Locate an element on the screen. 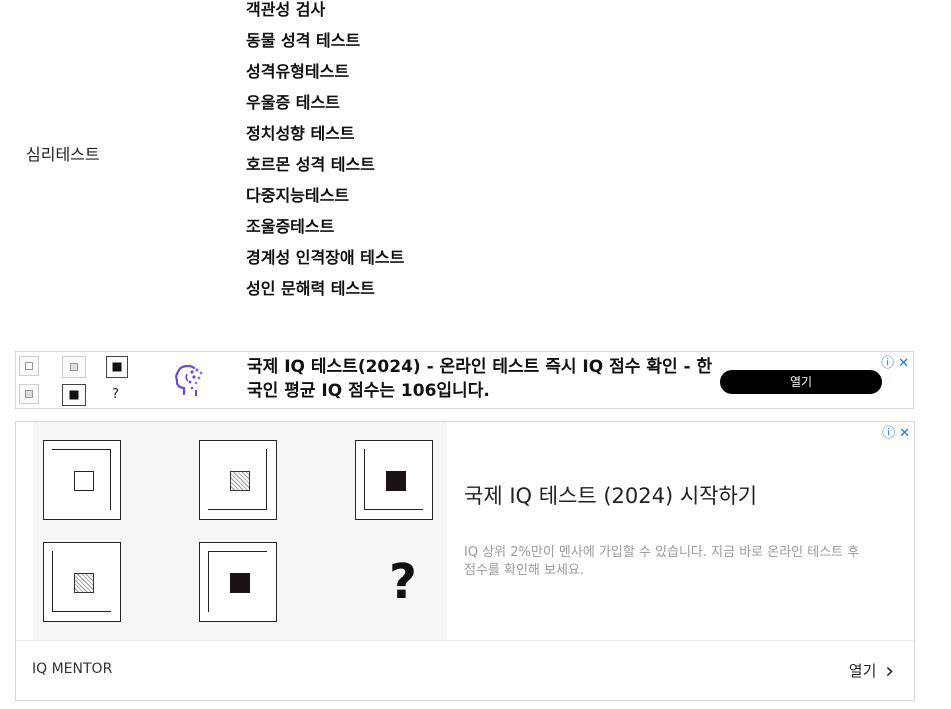  test-link: 경계성 인격장애 테스트 is located at coordinates (325, 261).